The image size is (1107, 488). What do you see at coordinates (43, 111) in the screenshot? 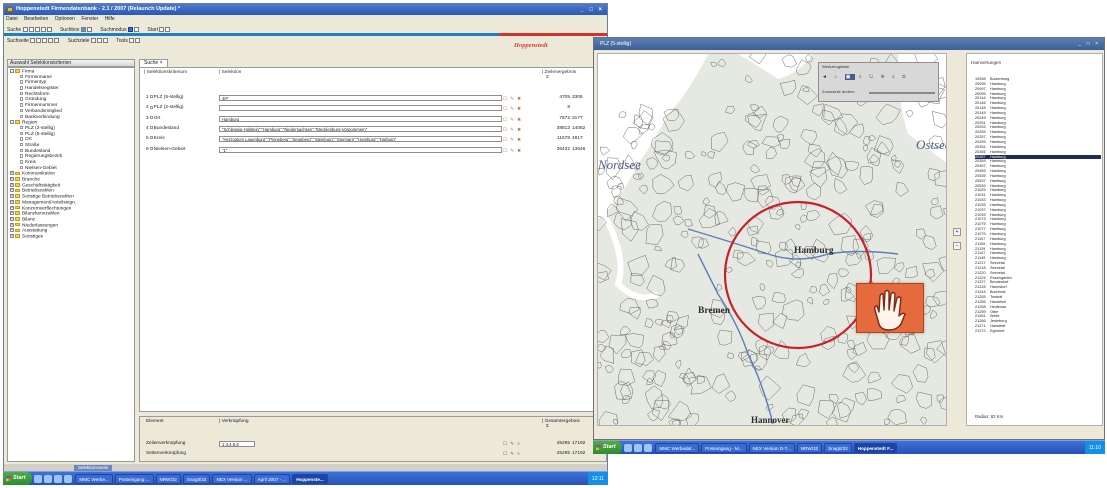
I see `tree-item-label: Verbandsmitglied` at bounding box center [43, 111].